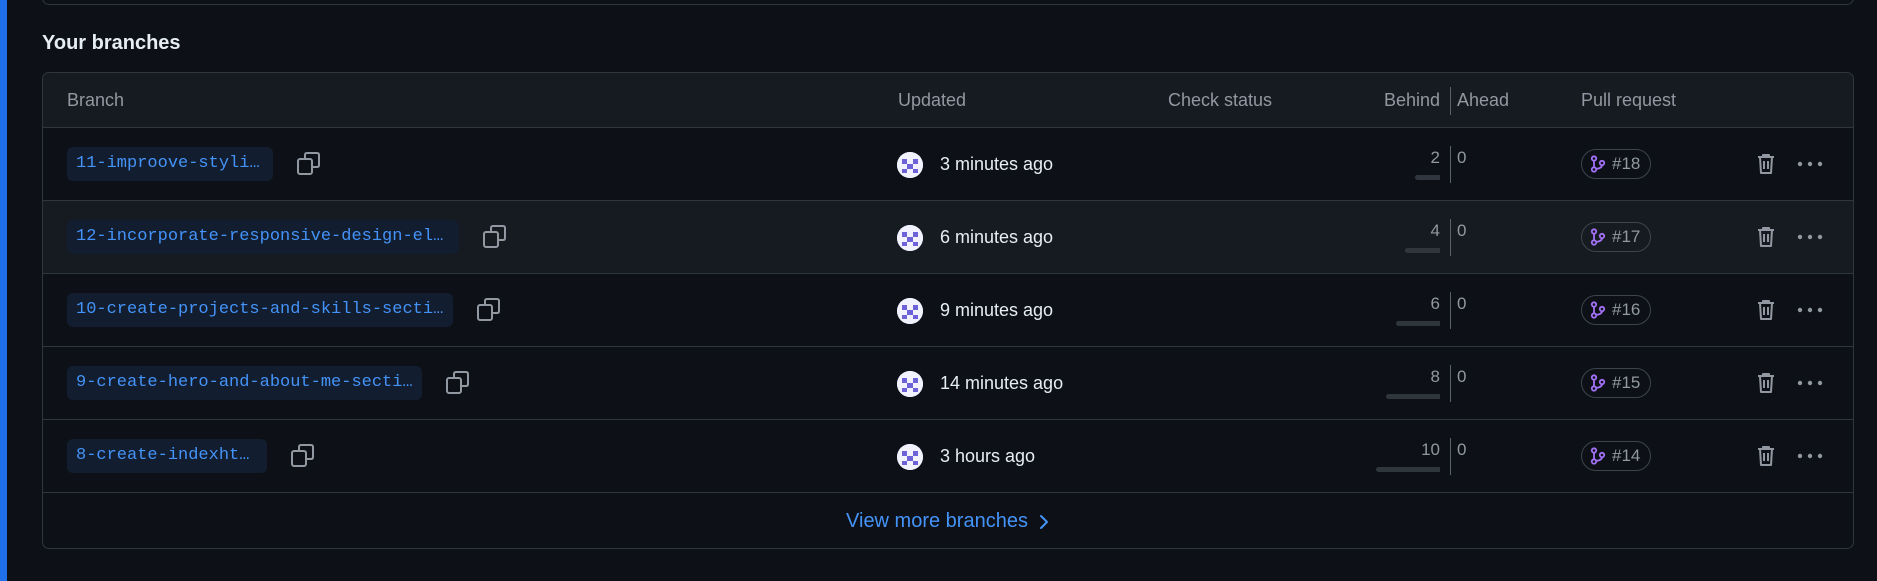  What do you see at coordinates (260, 310) in the screenshot?
I see `branch-name-link: 10-create-projects-and-skills-section` at bounding box center [260, 310].